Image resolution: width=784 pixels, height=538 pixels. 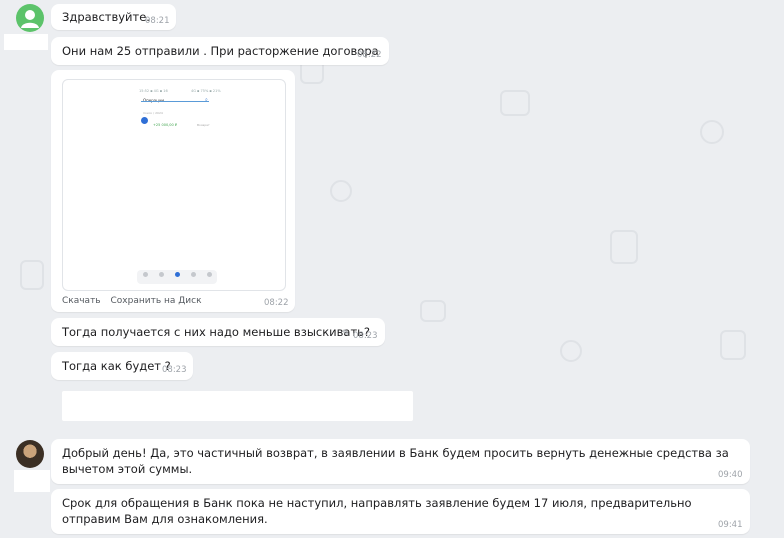 I want to click on image-actions: Скачать Сохранить на Диск, so click(x=135, y=301).